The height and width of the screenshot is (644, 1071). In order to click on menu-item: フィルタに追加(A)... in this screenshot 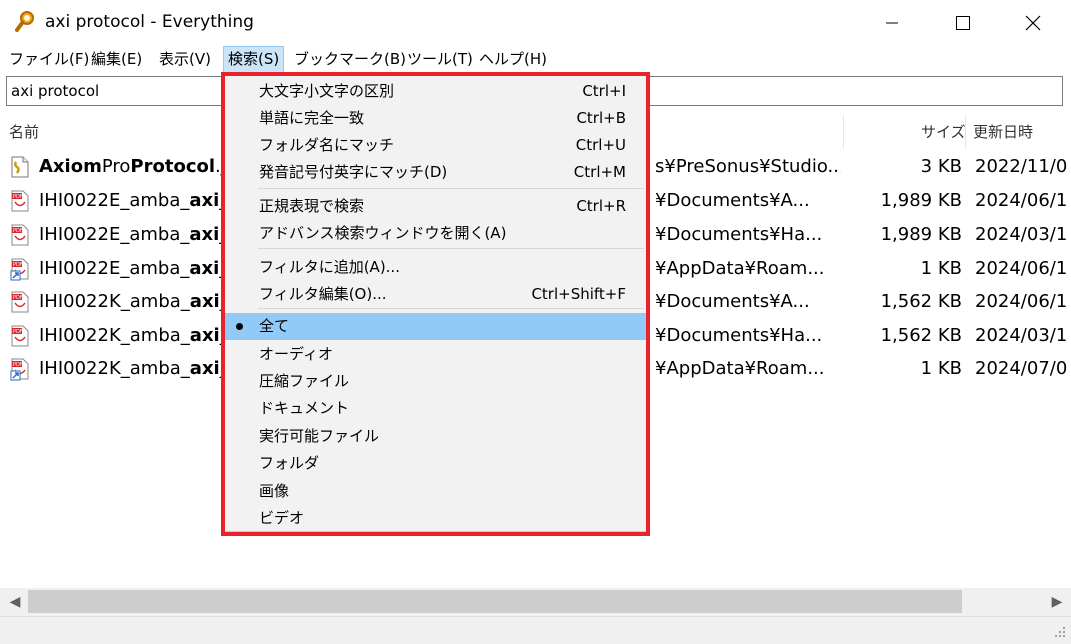, I will do `click(435, 267)`.